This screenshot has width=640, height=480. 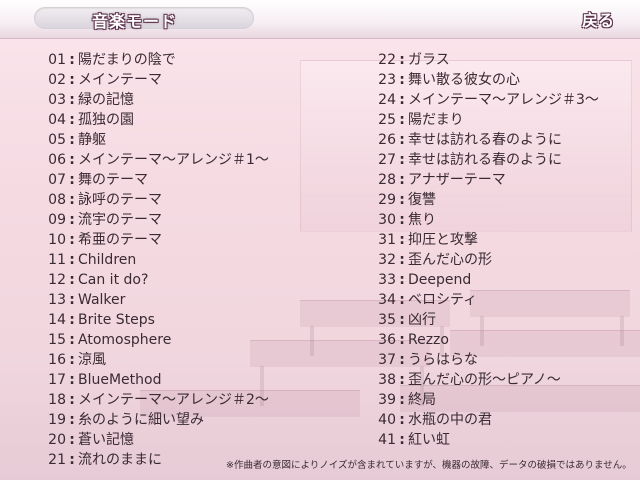 What do you see at coordinates (152, 420) in the screenshot?
I see `track-item: 19: 糸のように細い望み` at bounding box center [152, 420].